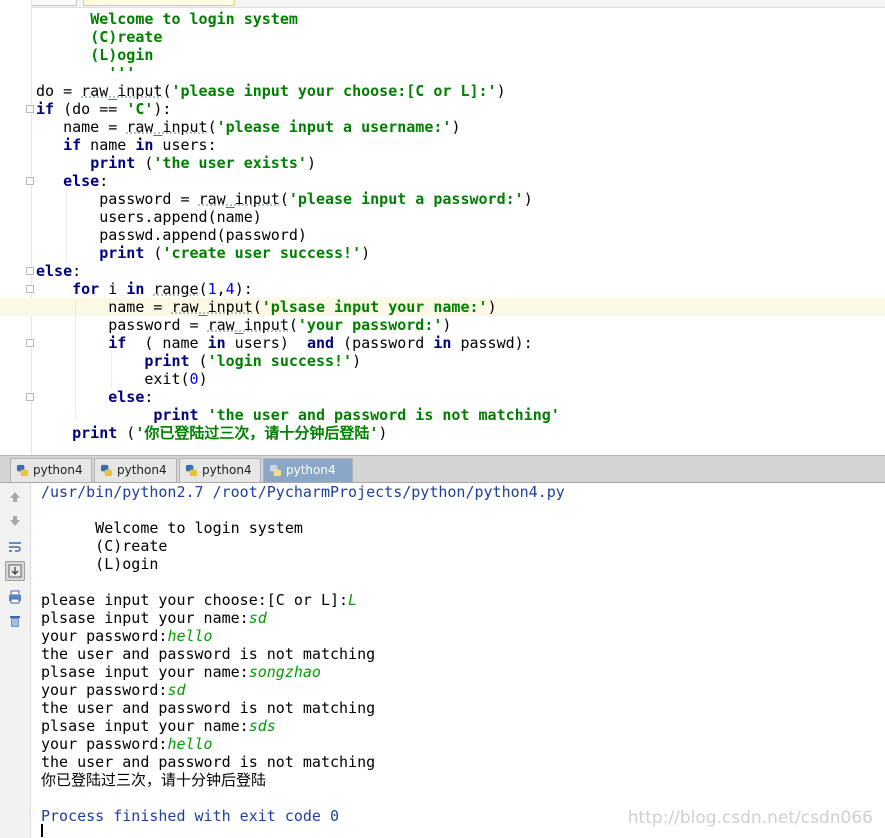 This screenshot has width=885, height=838. Describe the element at coordinates (85, 73) in the screenshot. I see `code-line: '''` at that location.